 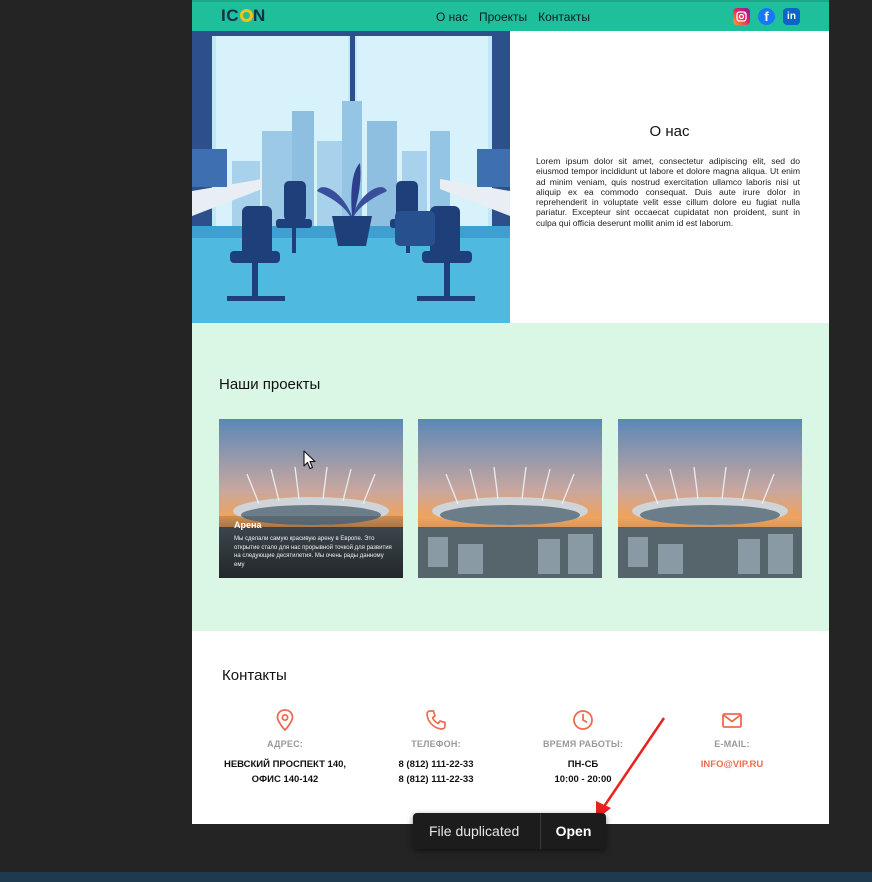 I want to click on hours-days: ПН-СБ, so click(x=583, y=764).